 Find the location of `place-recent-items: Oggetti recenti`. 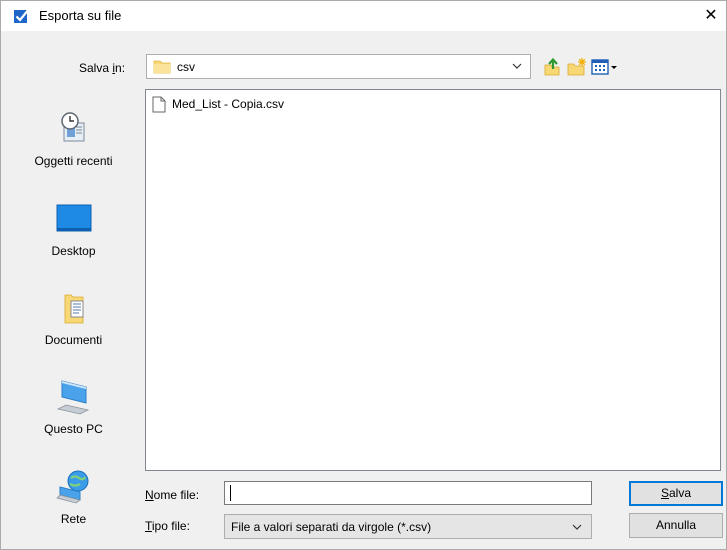

place-recent-items: Oggetti recenti is located at coordinates (73, 149).